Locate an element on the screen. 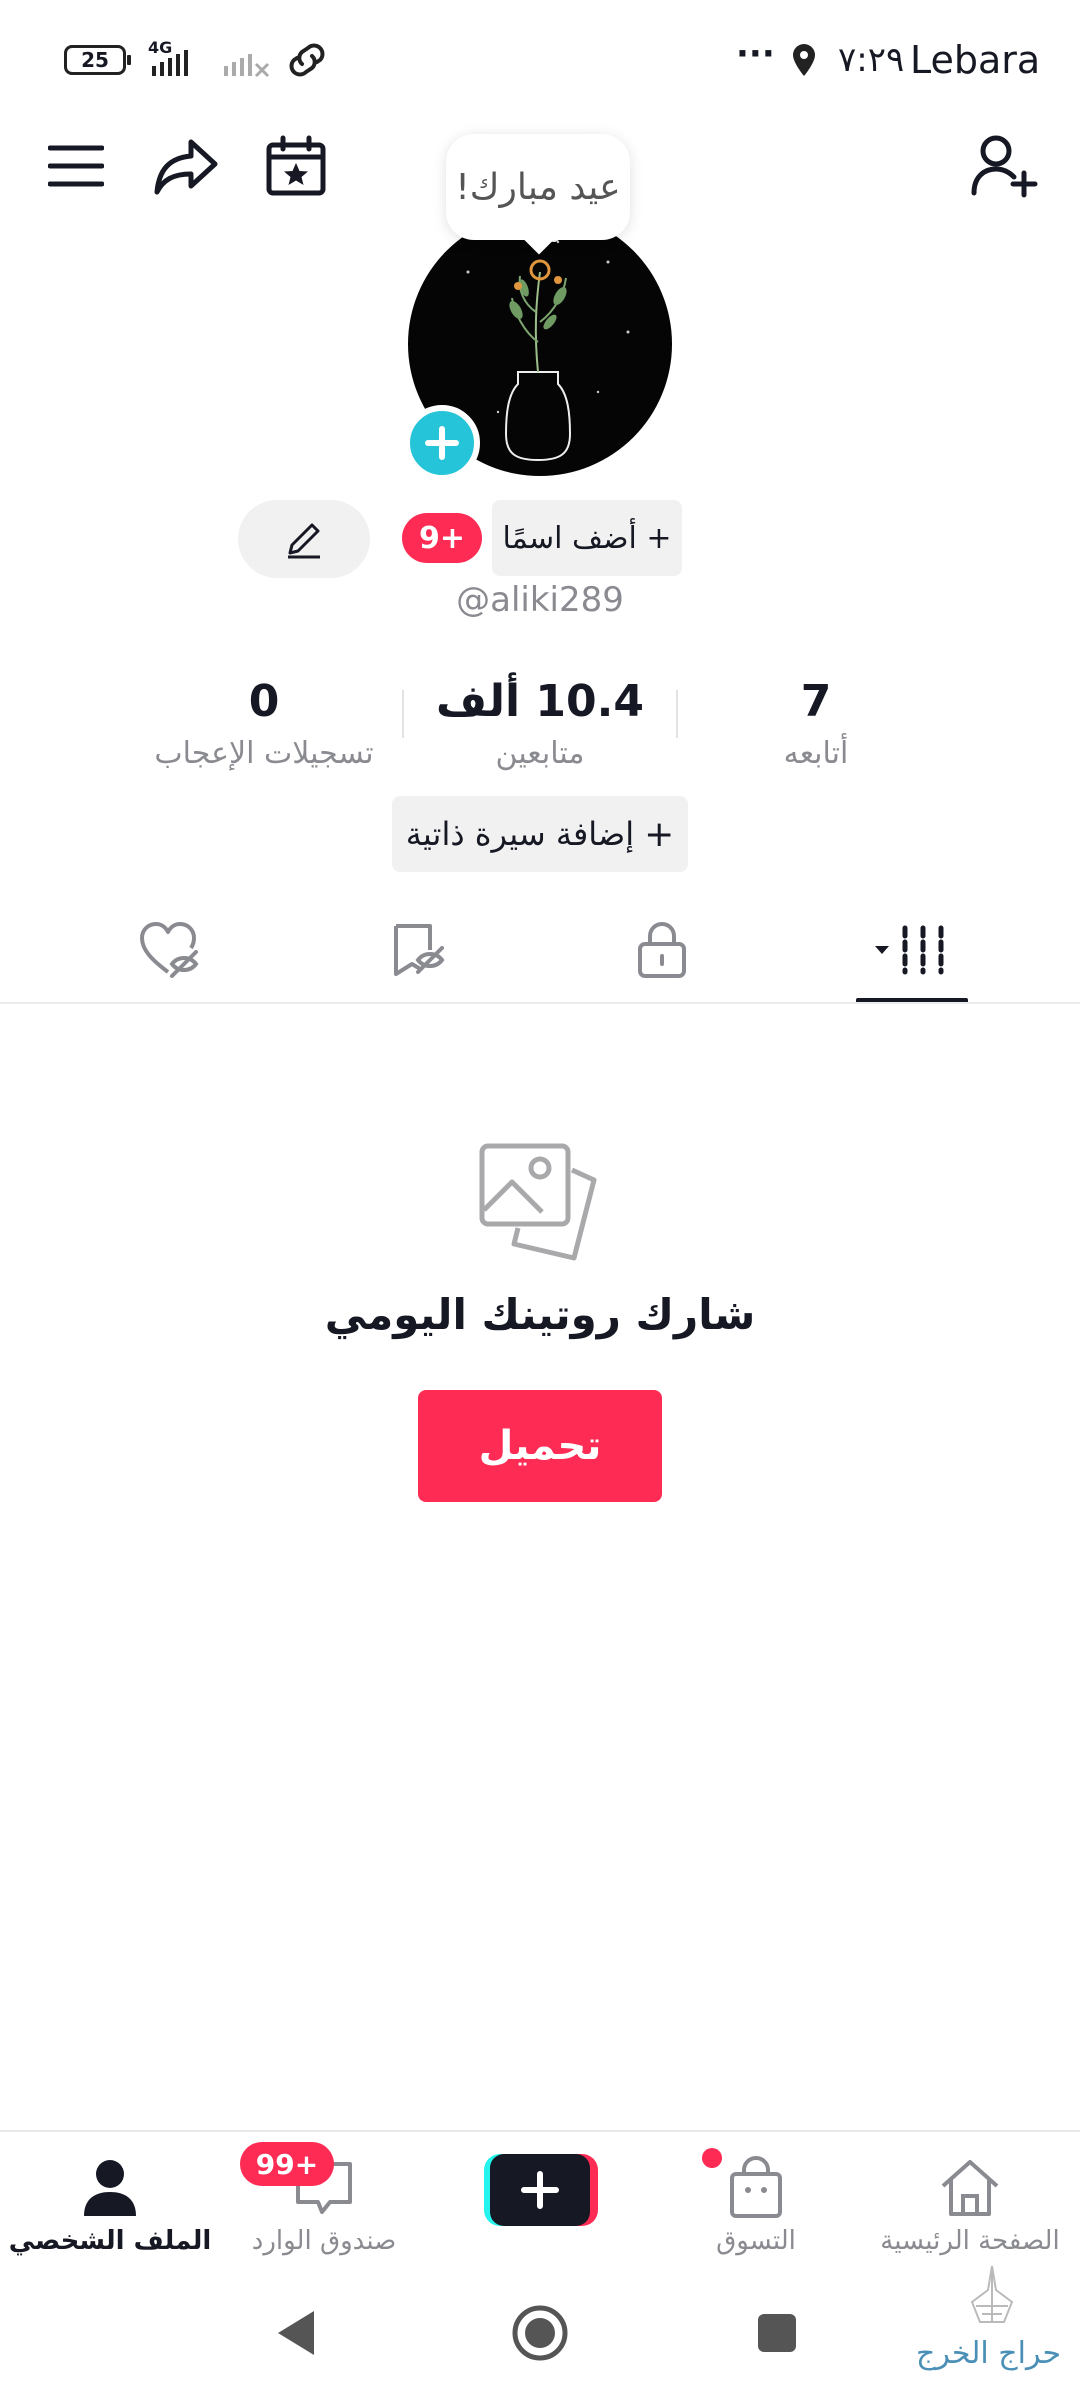 This screenshot has width=1080, height=2400. avatar-add-button is located at coordinates (442, 443).